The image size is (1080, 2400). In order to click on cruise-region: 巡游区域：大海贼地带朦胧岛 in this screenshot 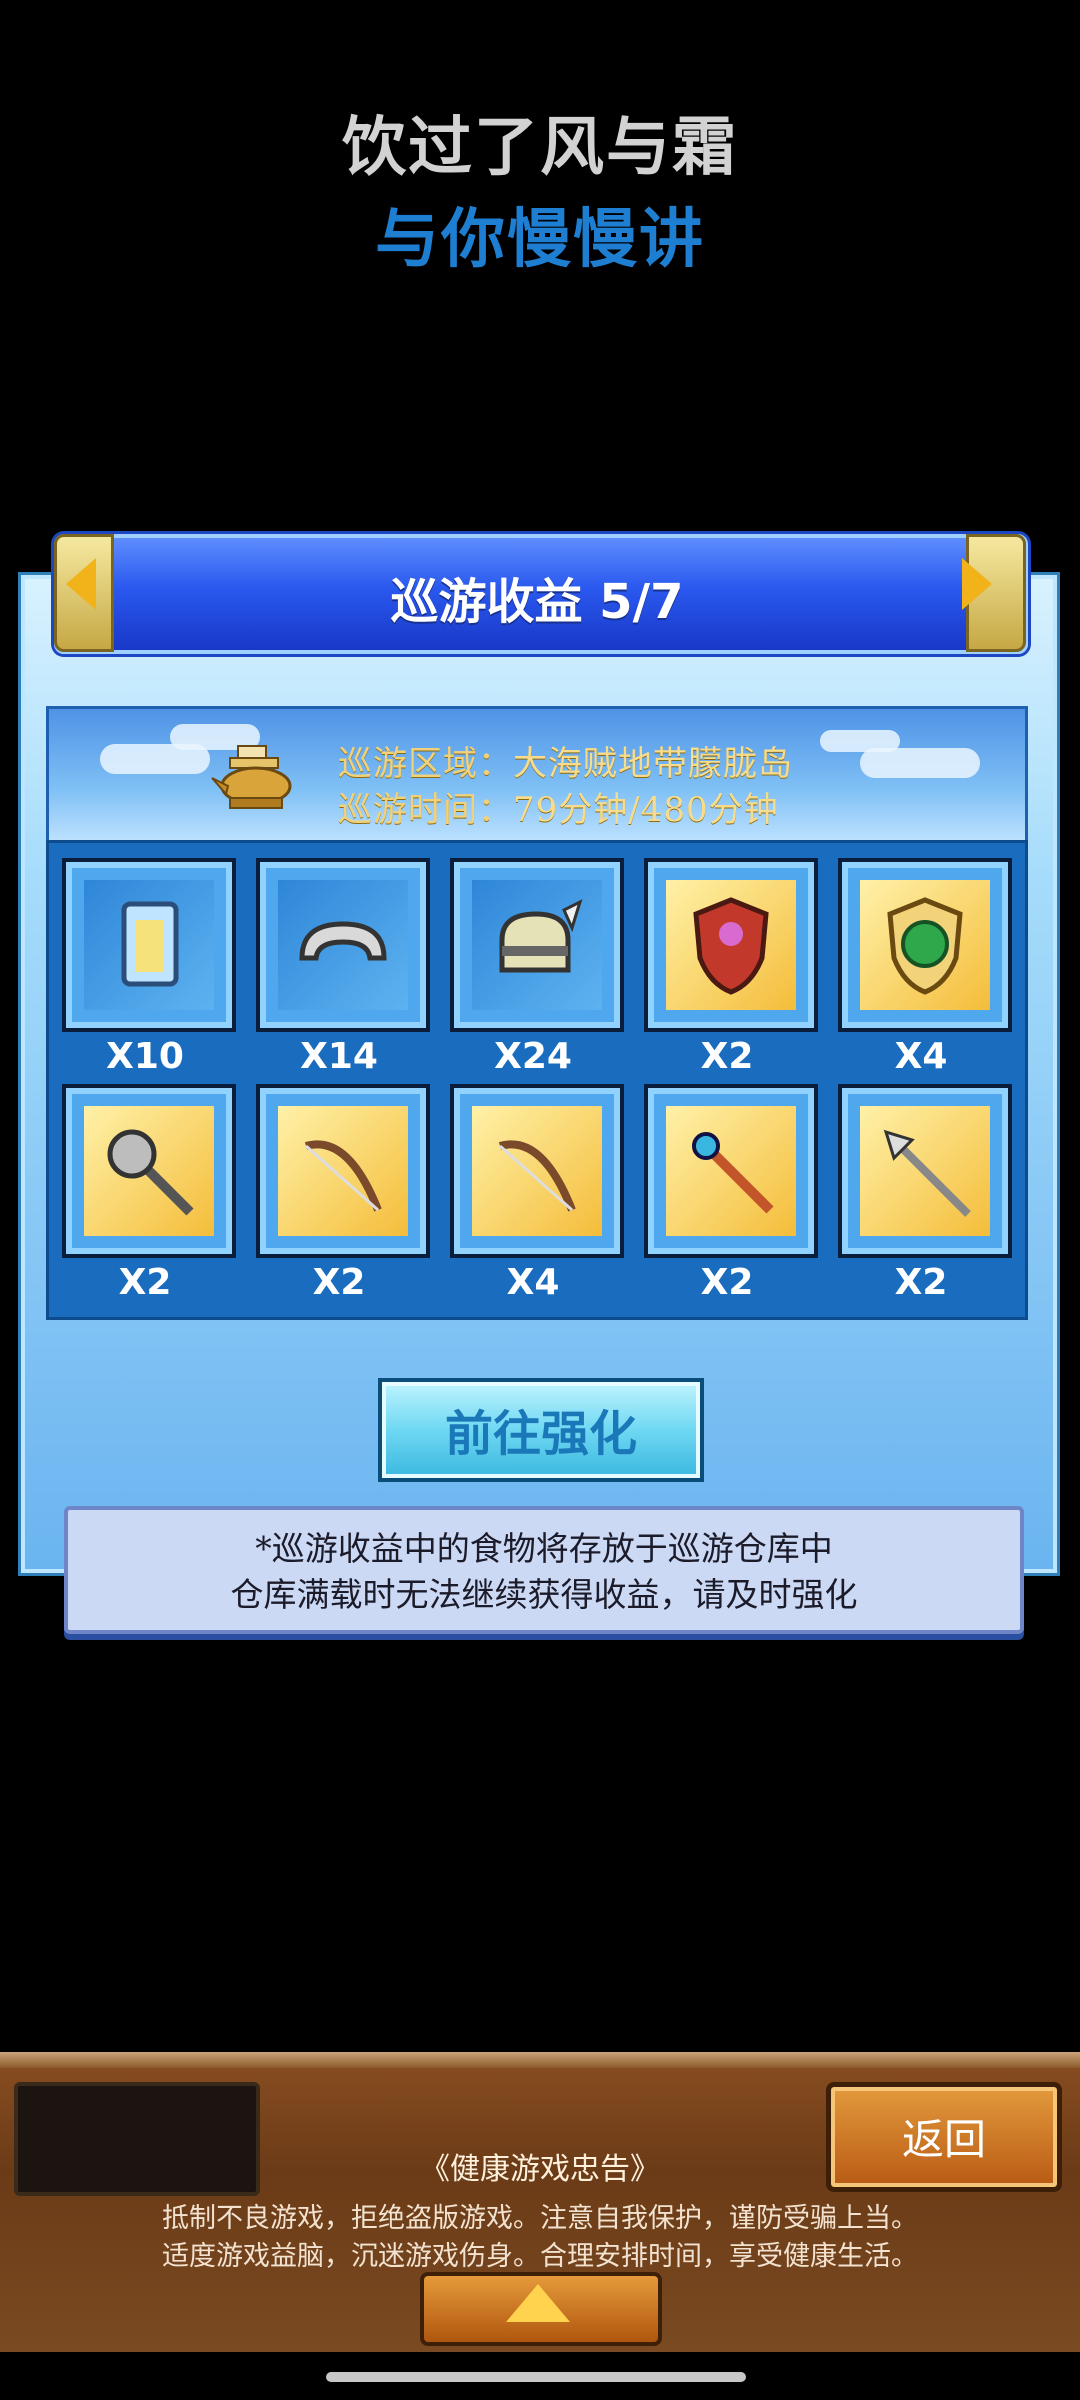, I will do `click(565, 760)`.